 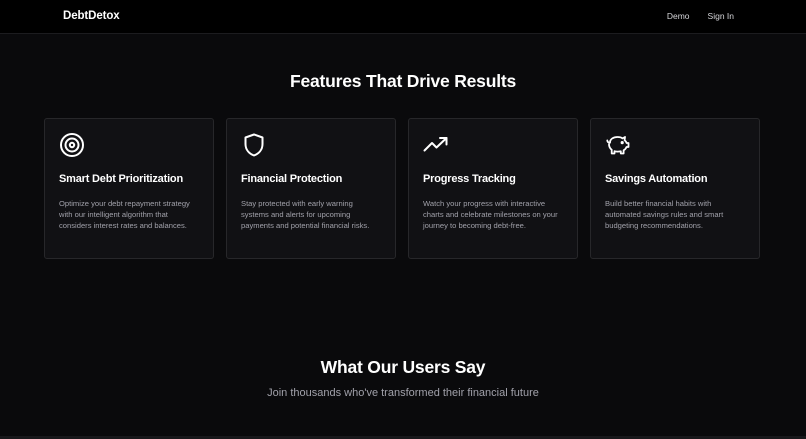 I want to click on trending-up-icon, so click(x=436, y=145).